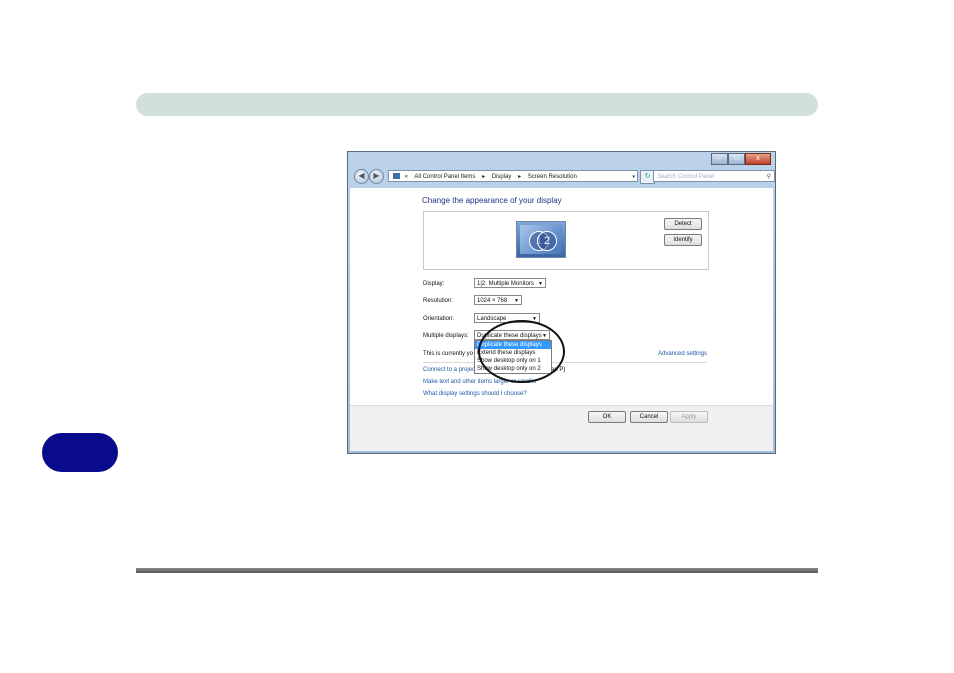 This screenshot has width=954, height=673. What do you see at coordinates (552, 177) in the screenshot?
I see `breadcrumb-screen-resolution: Screen Resolution` at bounding box center [552, 177].